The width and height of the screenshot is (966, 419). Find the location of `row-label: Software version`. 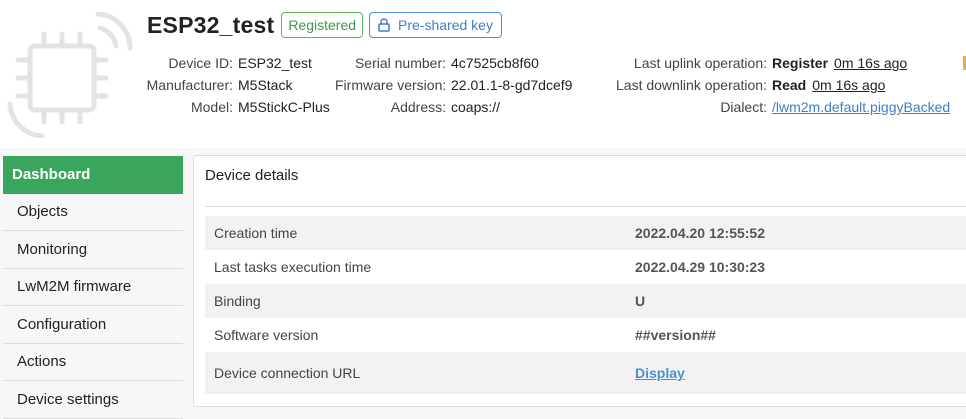

row-label: Software version is located at coordinates (266, 335).